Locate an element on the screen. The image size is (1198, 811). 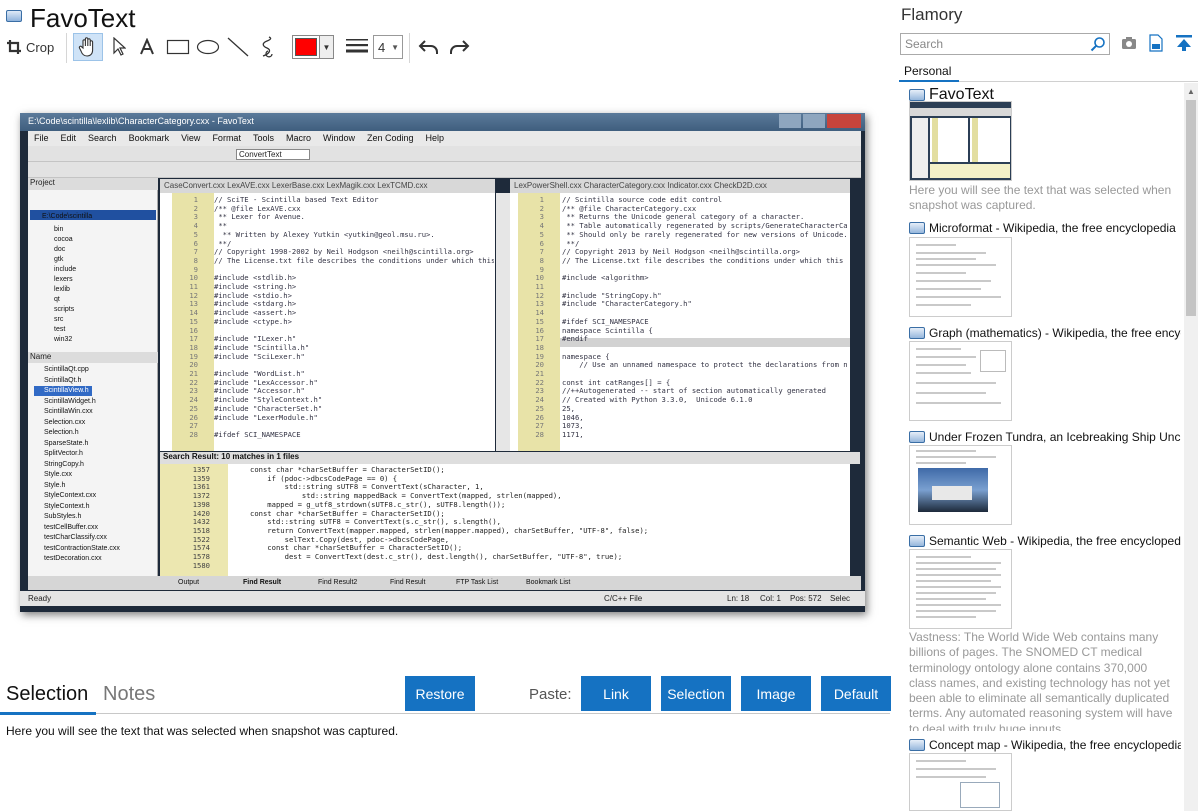
snapshot-menu-item: Zen Coding is located at coordinates (390, 138).